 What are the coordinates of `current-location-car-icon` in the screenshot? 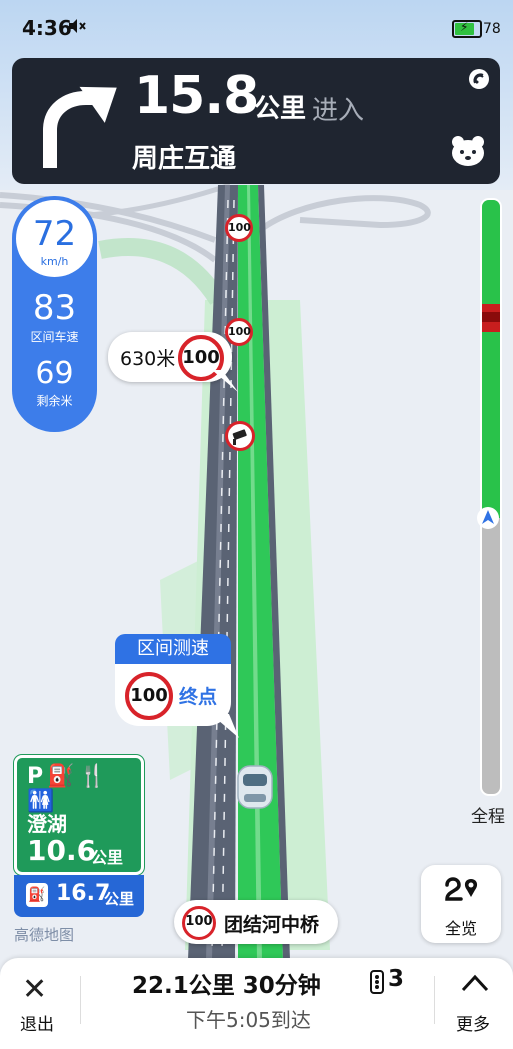 It's located at (255, 787).